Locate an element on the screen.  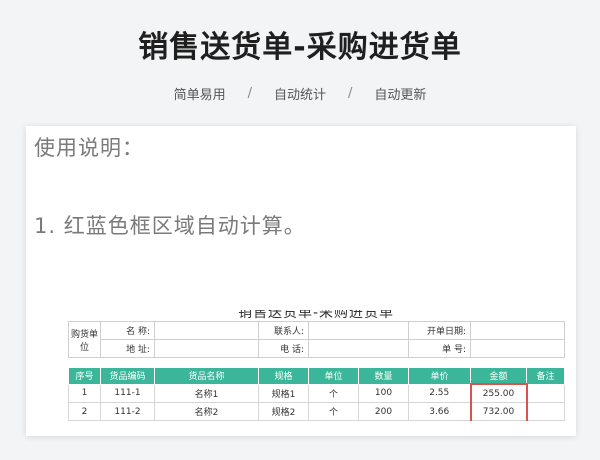
tag-easy-to-use: 简单易用 is located at coordinates (199, 95).